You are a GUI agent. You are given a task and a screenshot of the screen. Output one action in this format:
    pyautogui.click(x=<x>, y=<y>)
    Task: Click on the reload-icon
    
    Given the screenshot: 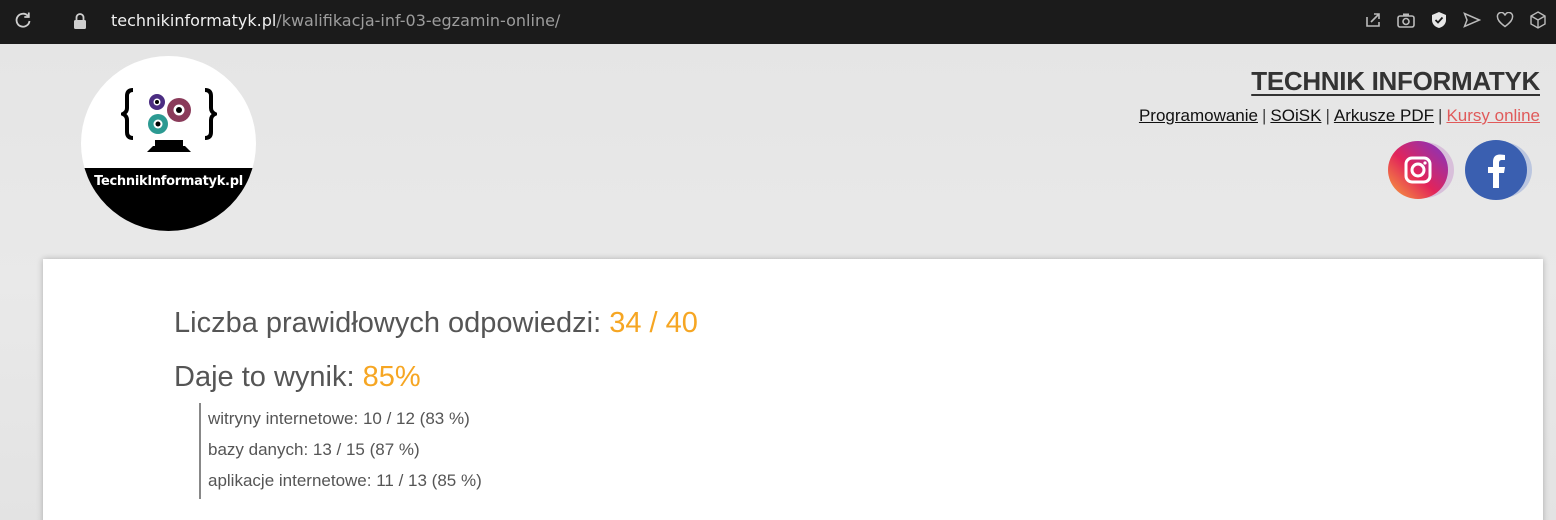 What is the action you would take?
    pyautogui.click(x=23, y=20)
    